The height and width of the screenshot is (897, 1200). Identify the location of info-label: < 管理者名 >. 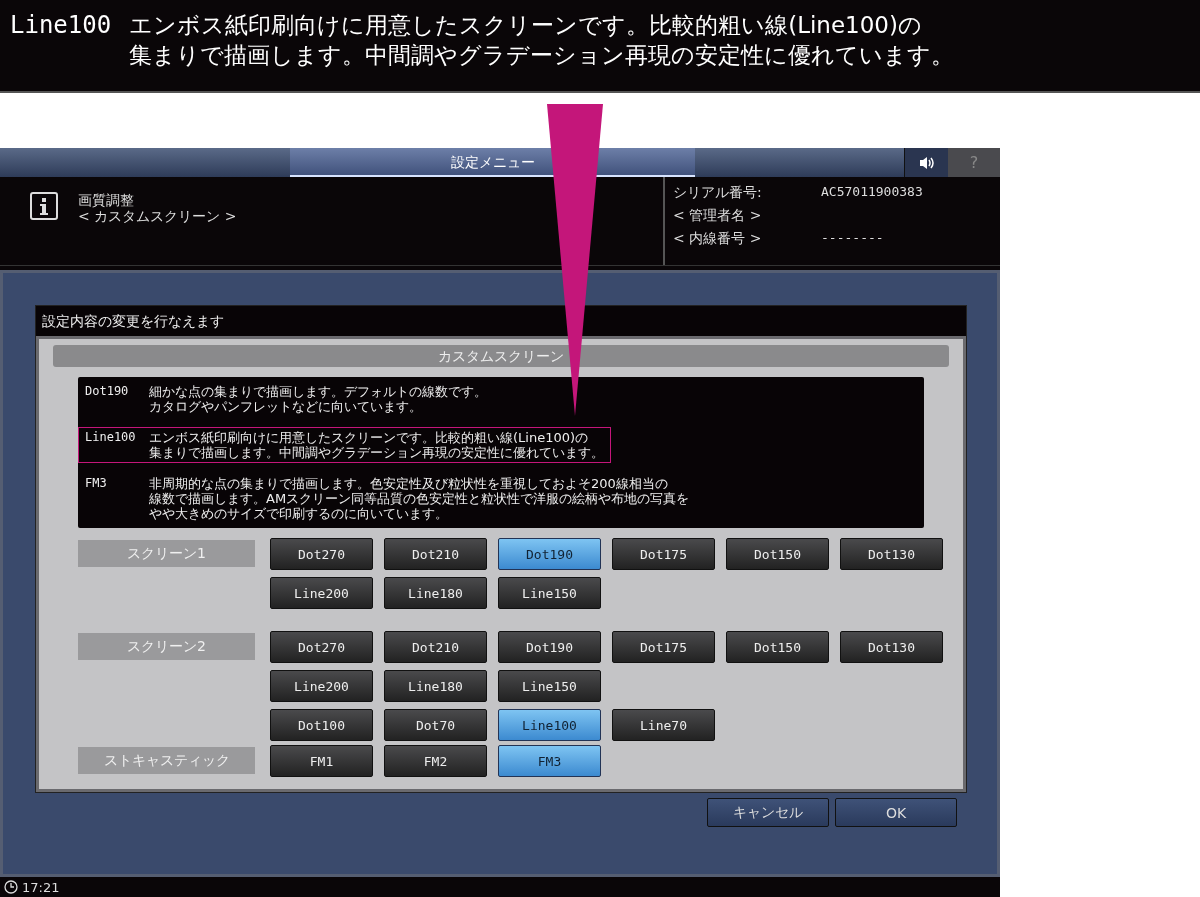
(718, 215).